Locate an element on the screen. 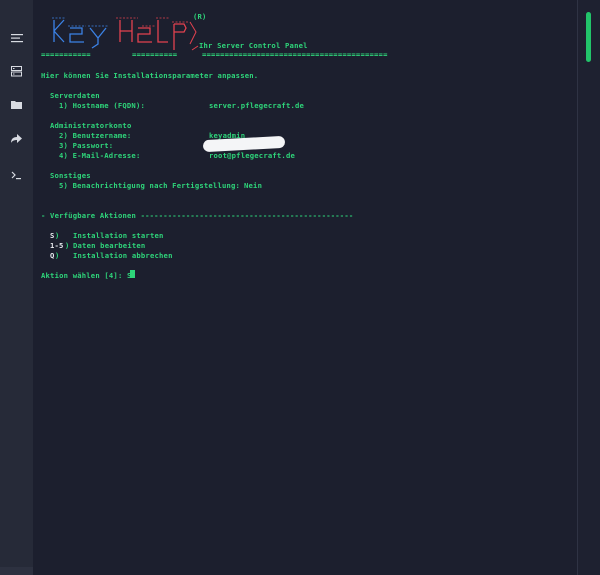 The width and height of the screenshot is (600, 575). command-prompt: Aktion wählen [4]: S is located at coordinates (86, 275).